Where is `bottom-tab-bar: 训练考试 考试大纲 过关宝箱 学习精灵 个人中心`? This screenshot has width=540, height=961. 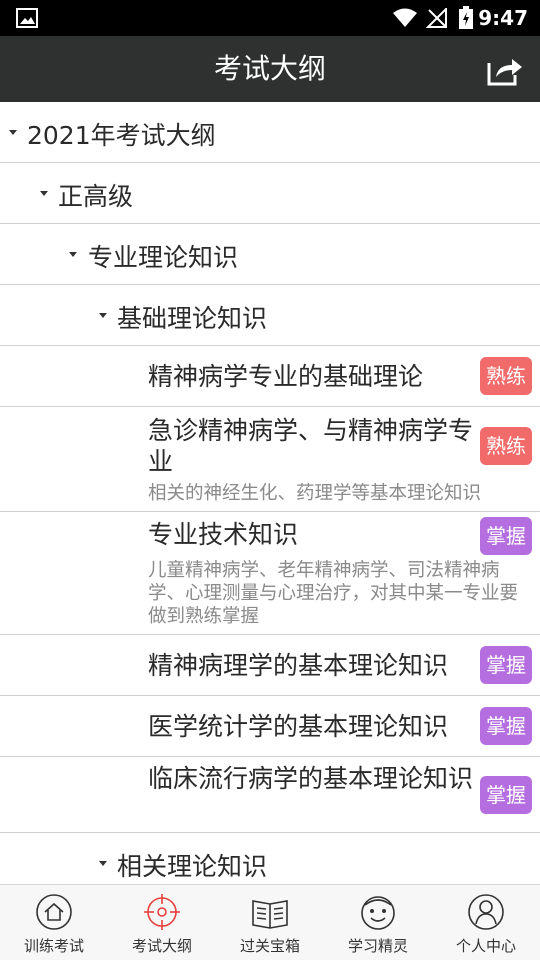 bottom-tab-bar: 训练考试 考试大纲 过关宝箱 学习精灵 个人中心 is located at coordinates (270, 922).